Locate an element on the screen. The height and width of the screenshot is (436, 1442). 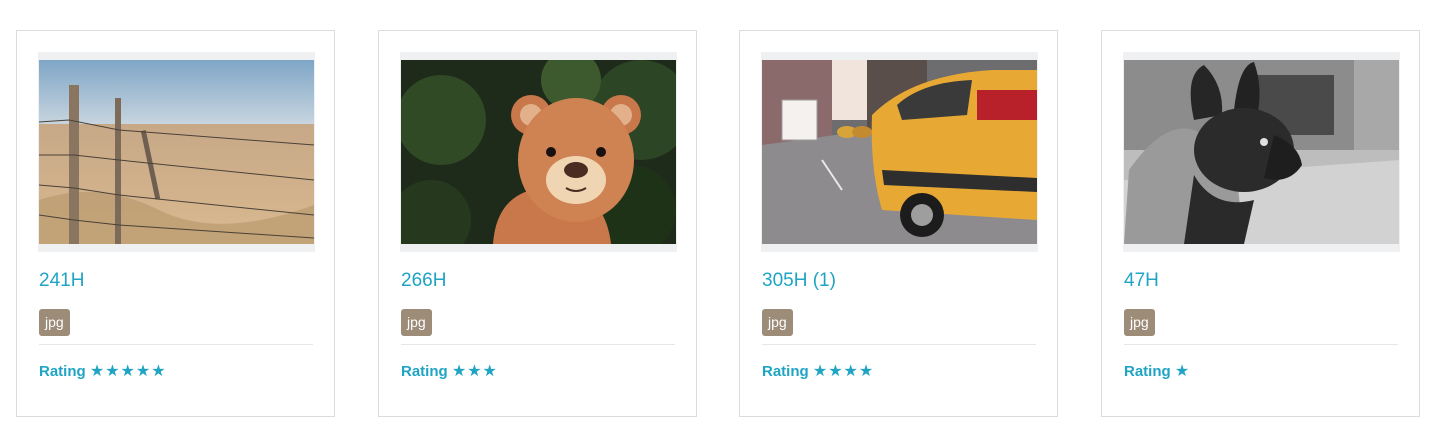
image-title: 241H is located at coordinates (61, 281).